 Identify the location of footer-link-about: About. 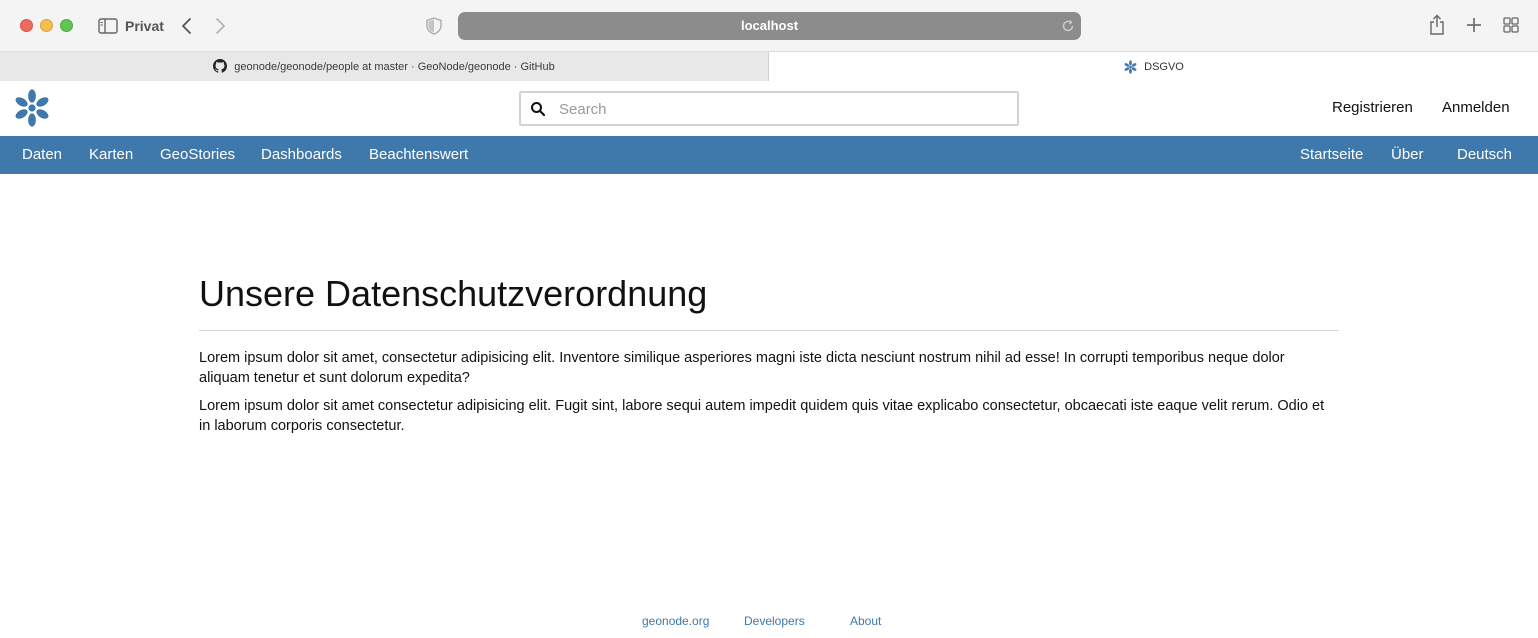
(865, 621).